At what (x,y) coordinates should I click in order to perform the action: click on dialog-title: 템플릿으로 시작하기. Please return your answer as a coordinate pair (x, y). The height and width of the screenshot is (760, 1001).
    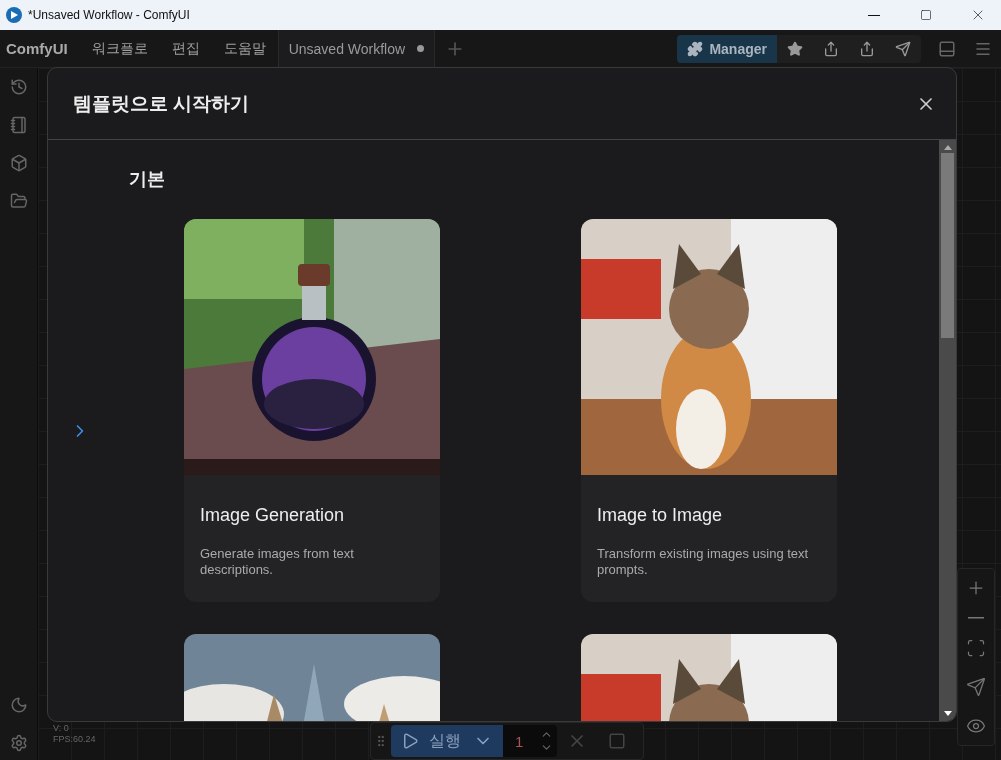
    Looking at the image, I should click on (161, 103).